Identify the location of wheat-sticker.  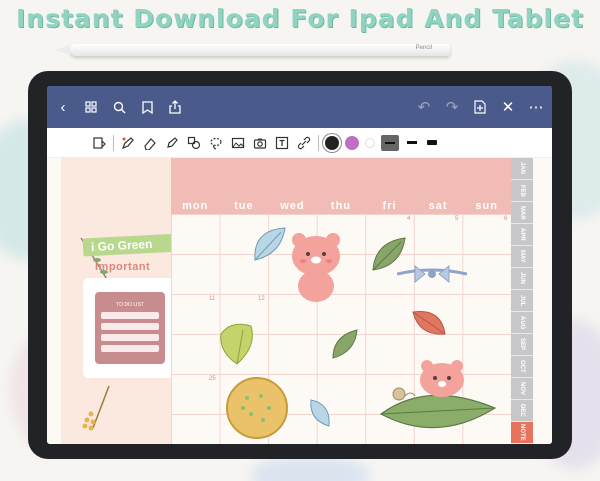
(96, 408).